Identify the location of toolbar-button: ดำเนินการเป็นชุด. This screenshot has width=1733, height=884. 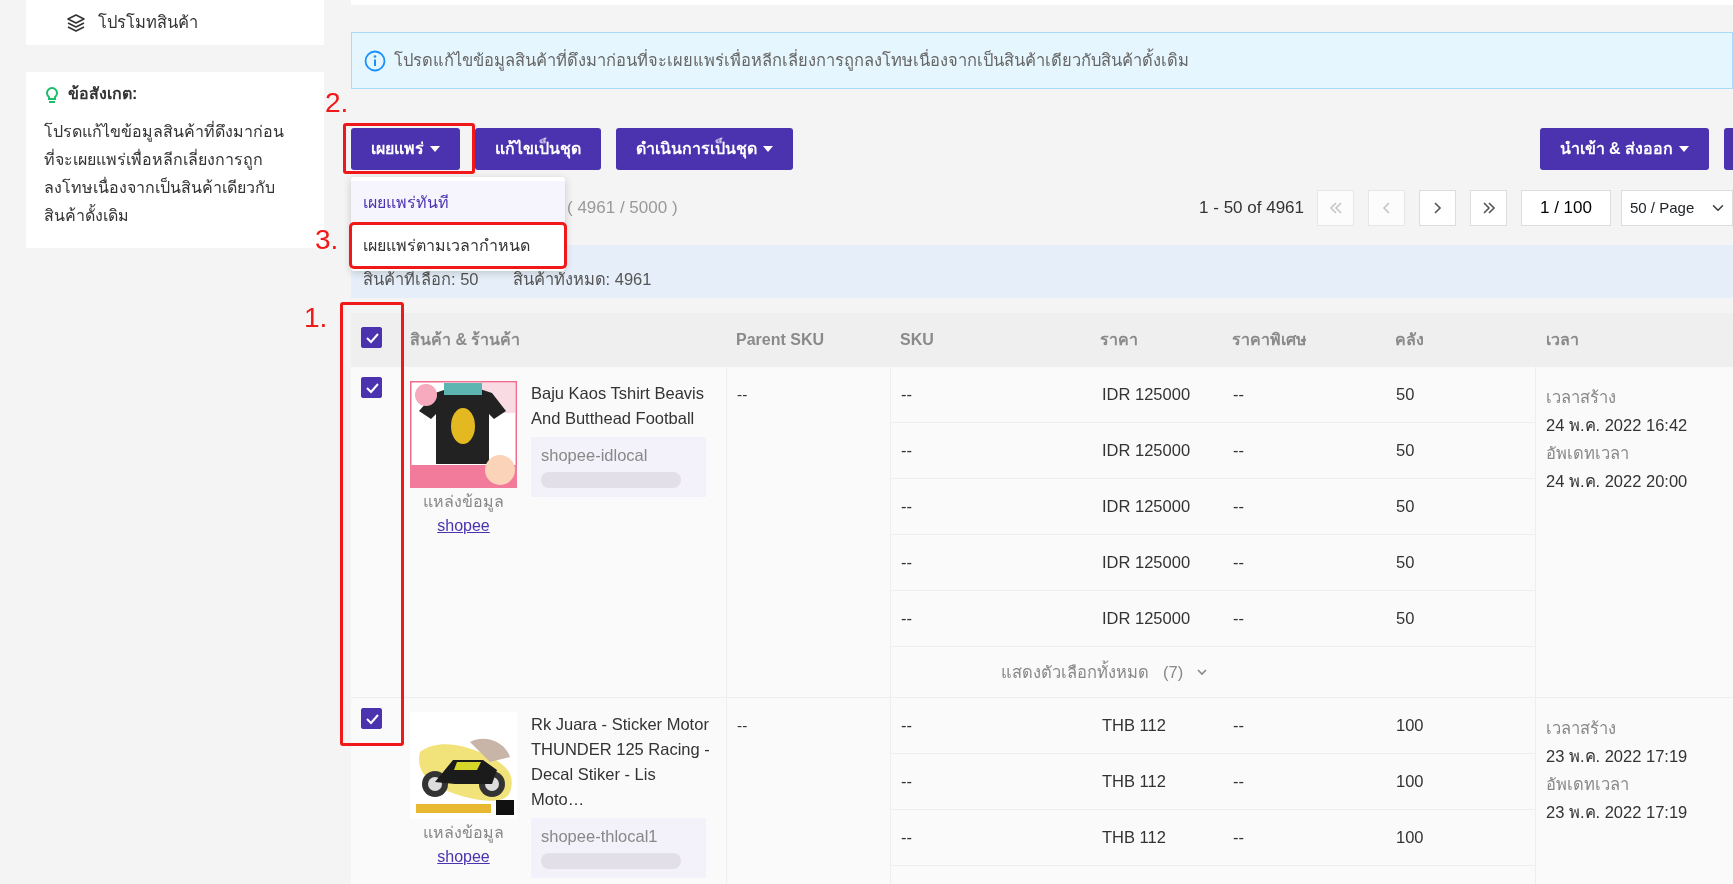
(704, 149).